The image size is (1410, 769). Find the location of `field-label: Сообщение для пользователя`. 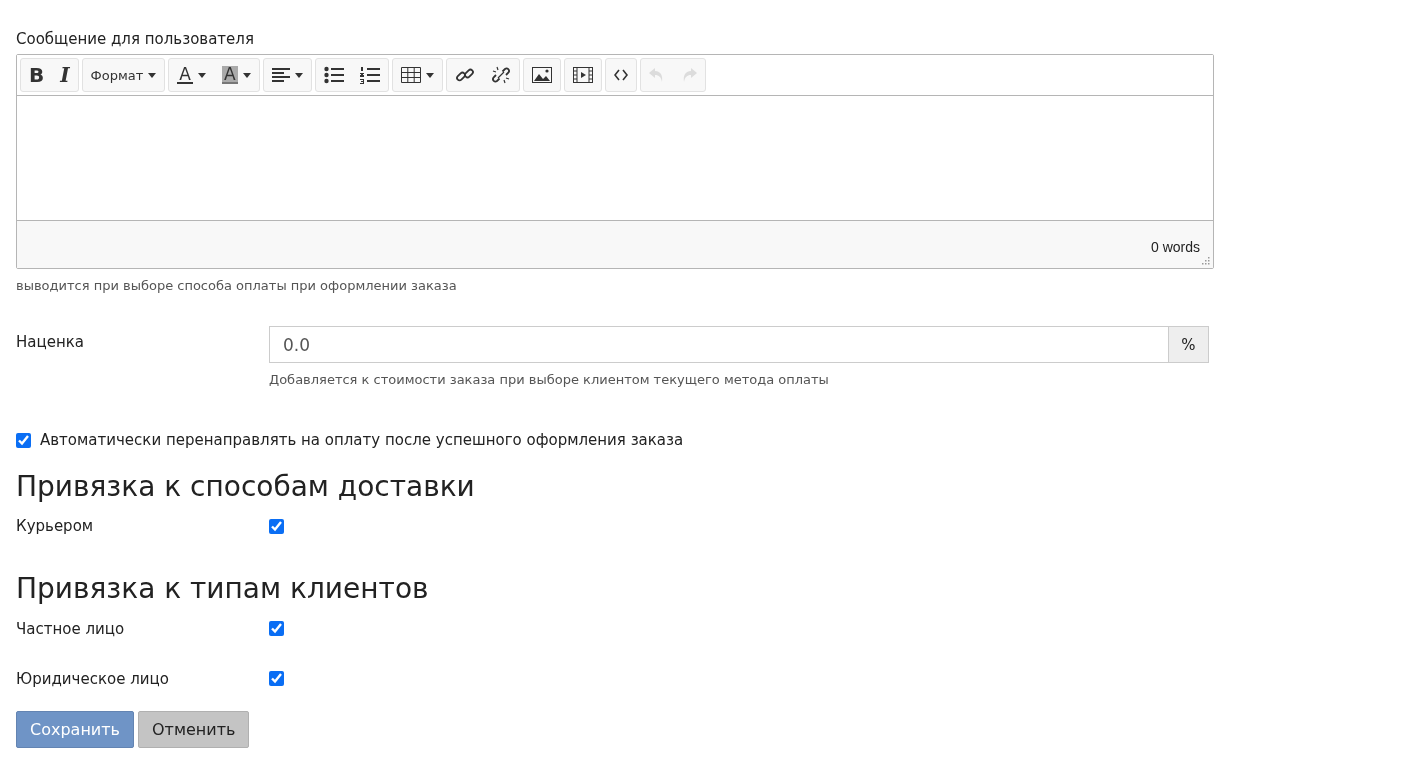

field-label: Сообщение для пользователя is located at coordinates (135, 39).